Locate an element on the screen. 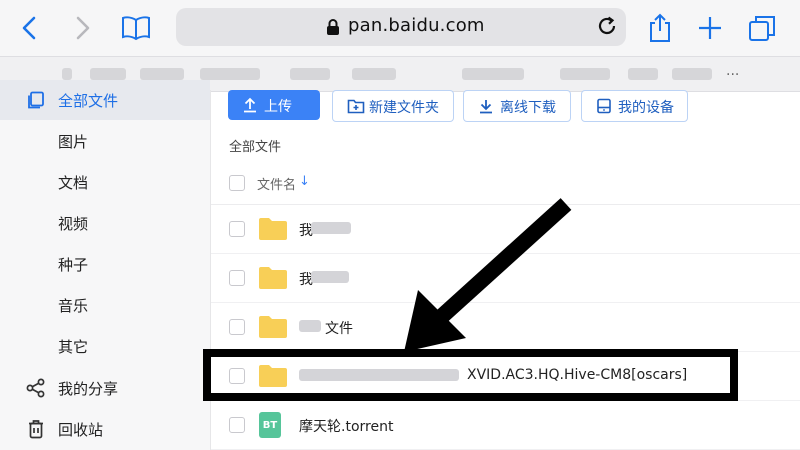 The width and height of the screenshot is (800, 450). sidebar-item-recycle-bin: 回收站 is located at coordinates (105, 429).